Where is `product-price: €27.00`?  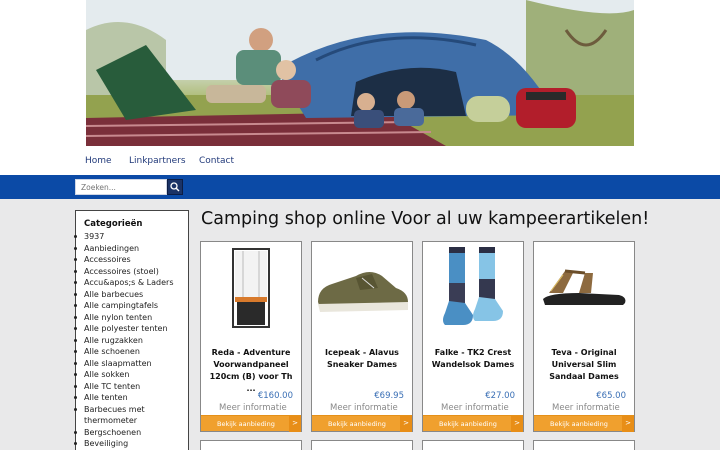
product-price: €27.00 is located at coordinates (500, 396).